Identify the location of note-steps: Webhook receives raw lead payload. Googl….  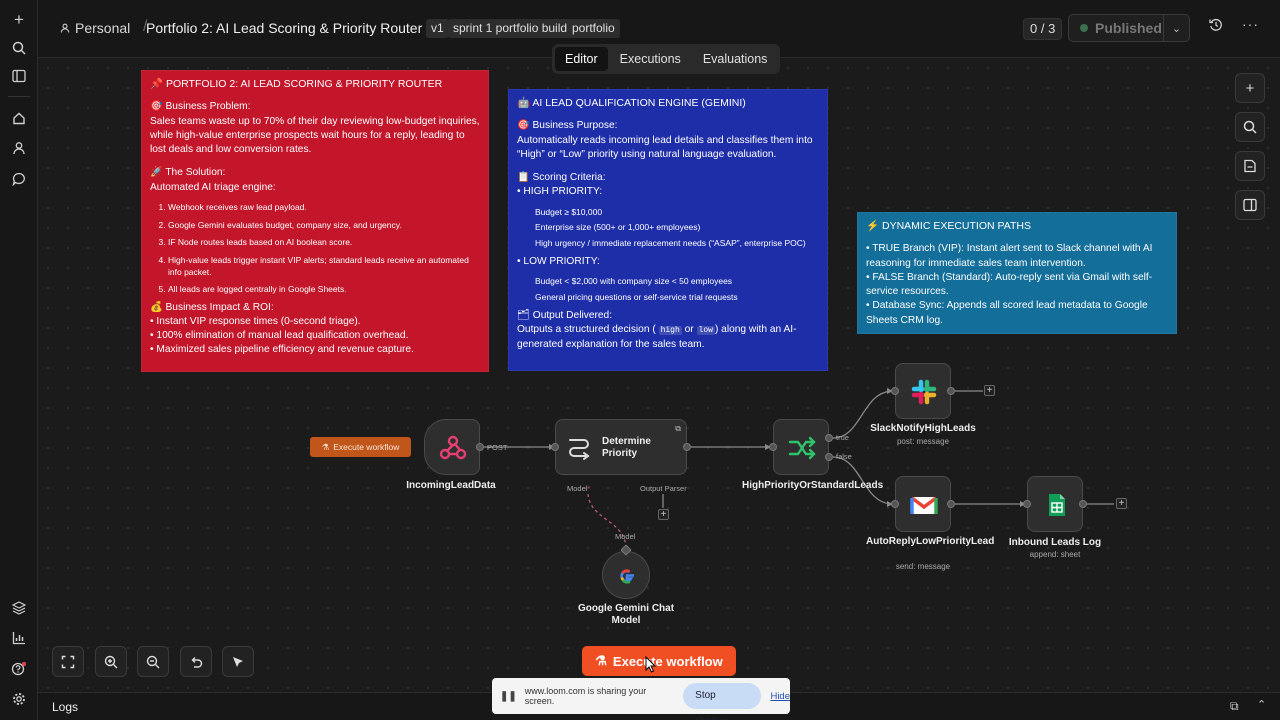
(315, 248).